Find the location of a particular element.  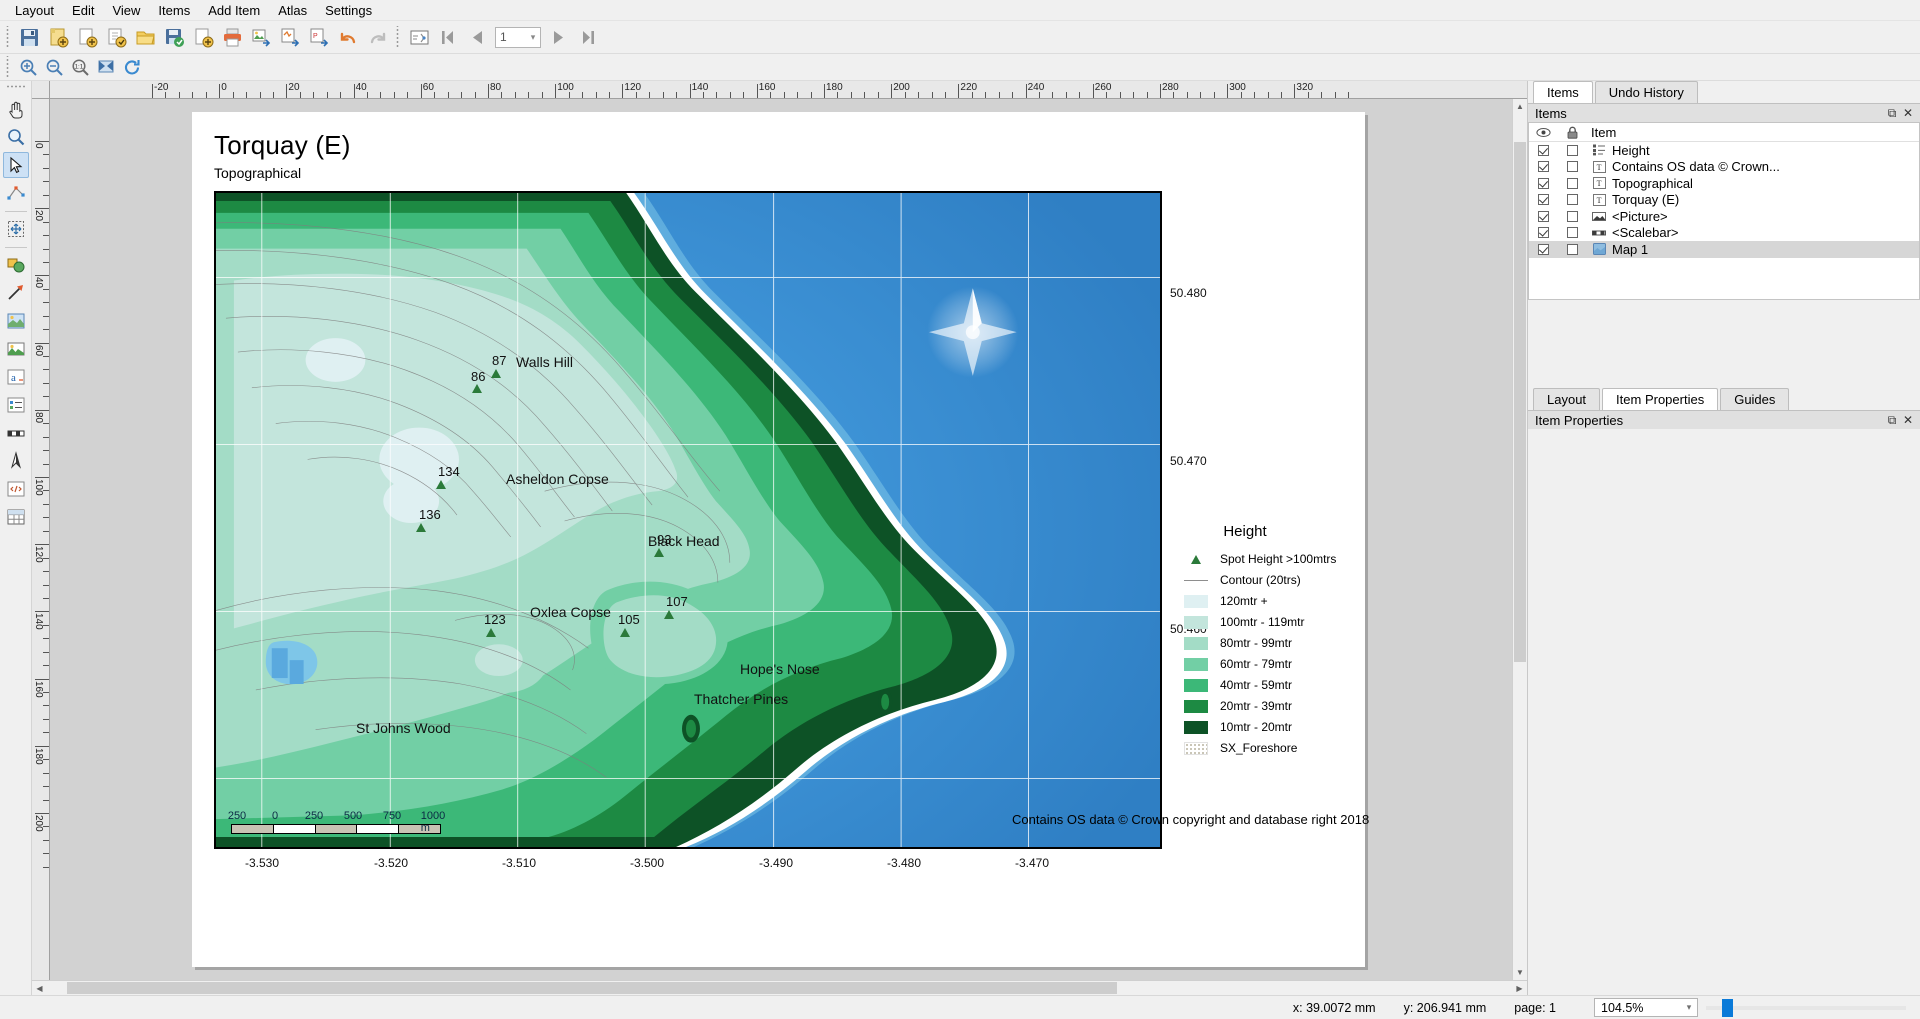

item-row-height: Height is located at coordinates (1724, 150).